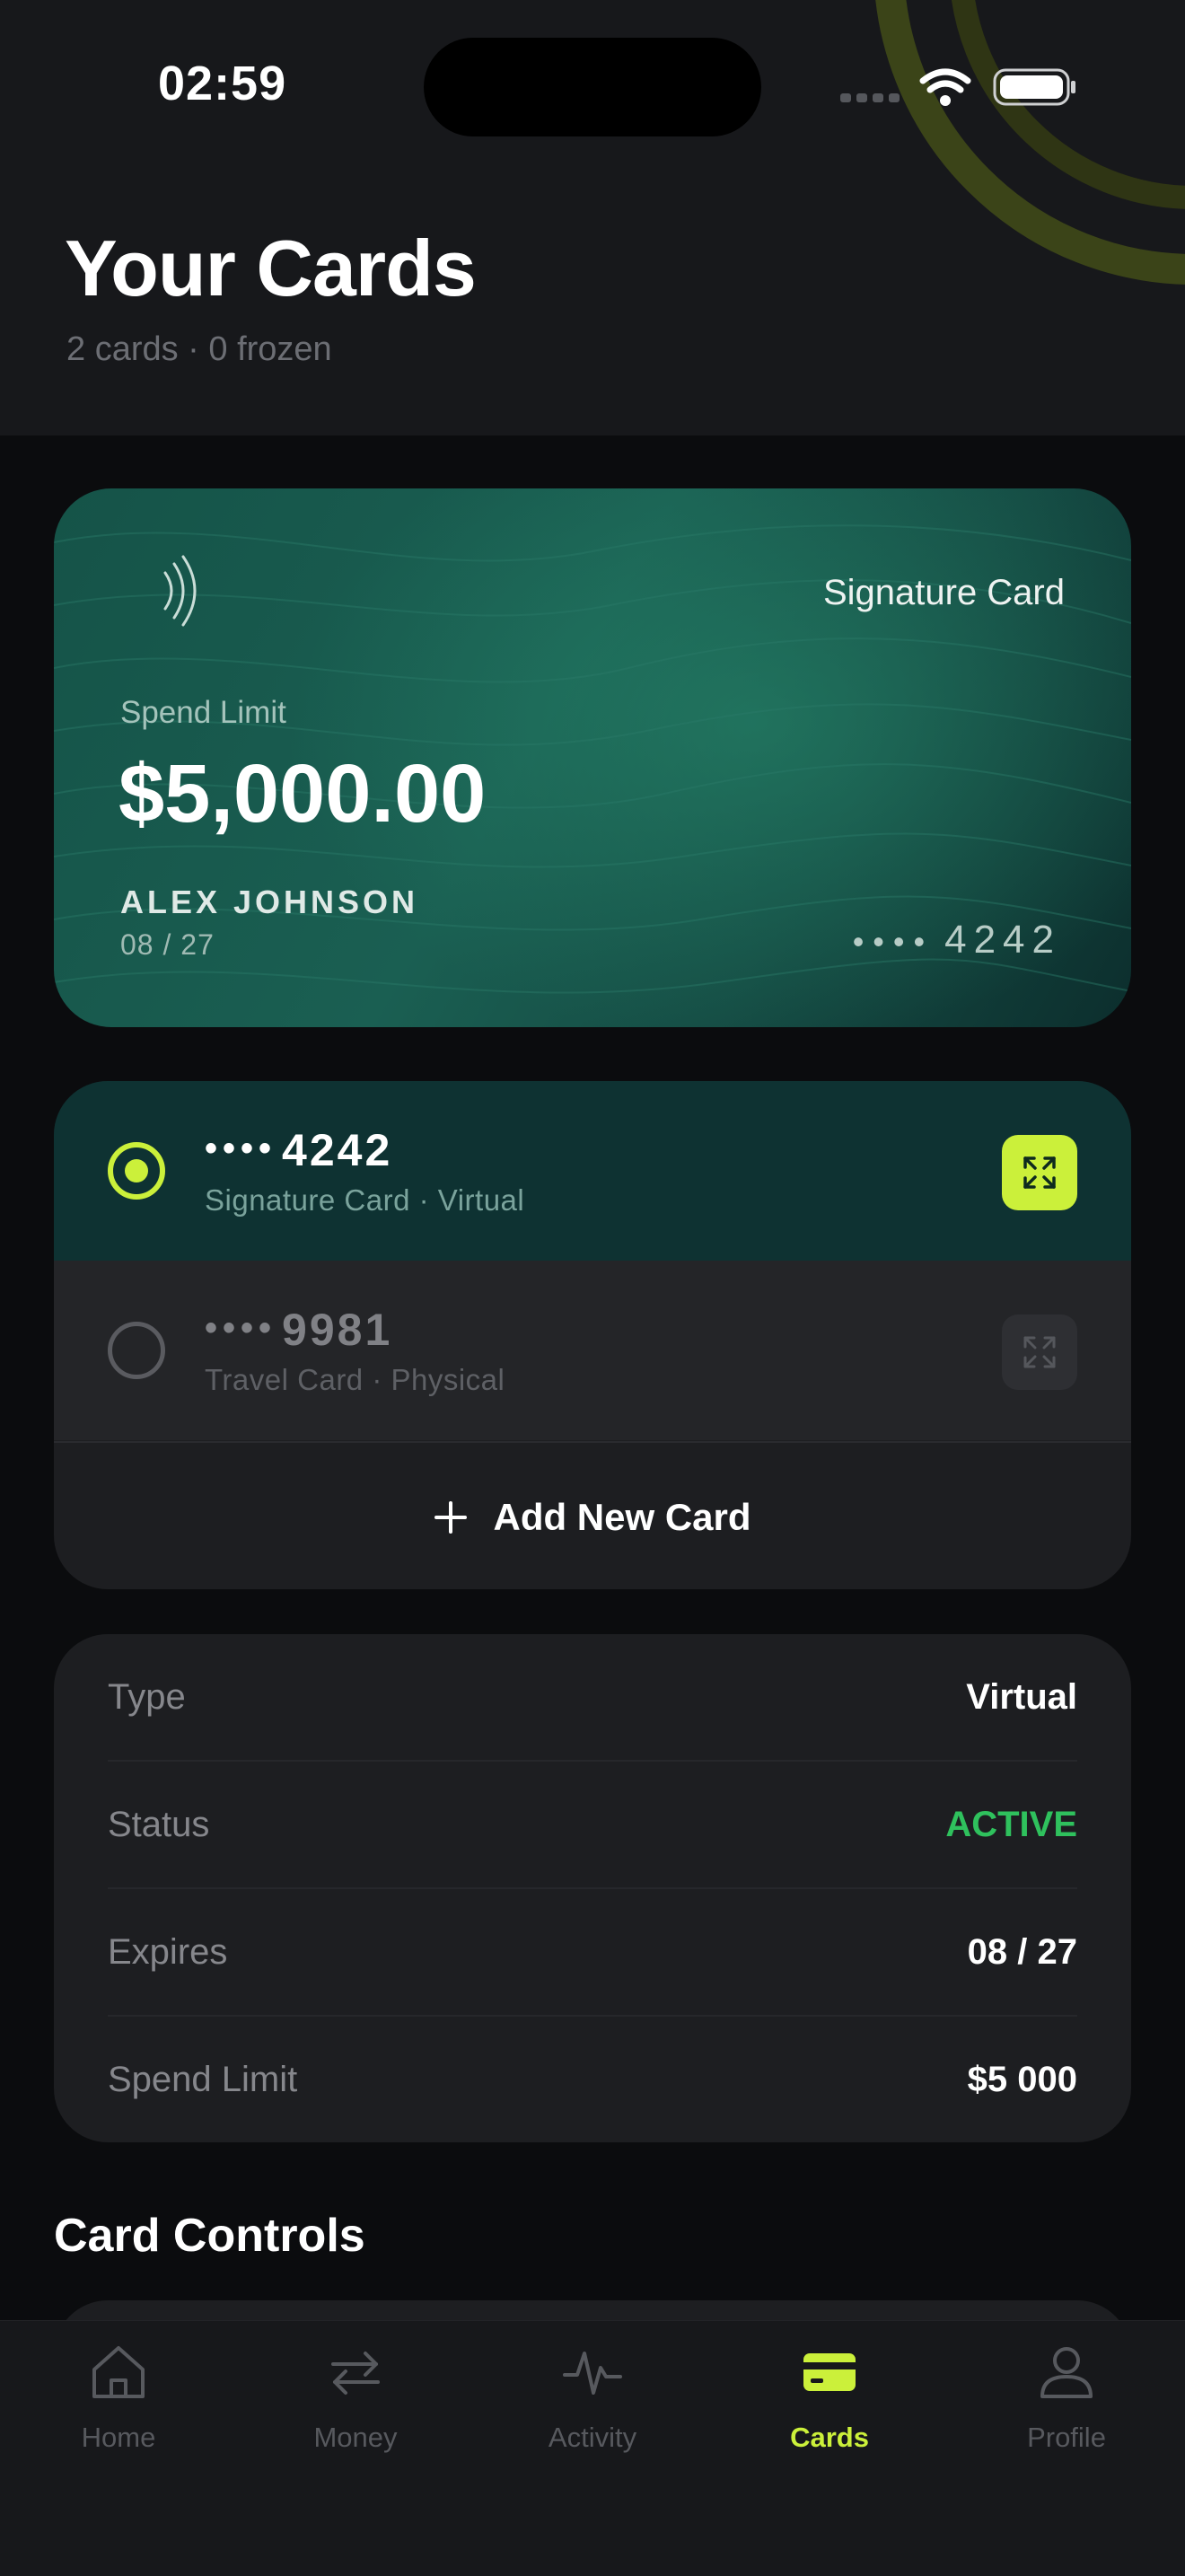 The height and width of the screenshot is (2576, 1185). I want to click on add-new-card-label: Add New Card, so click(622, 1516).